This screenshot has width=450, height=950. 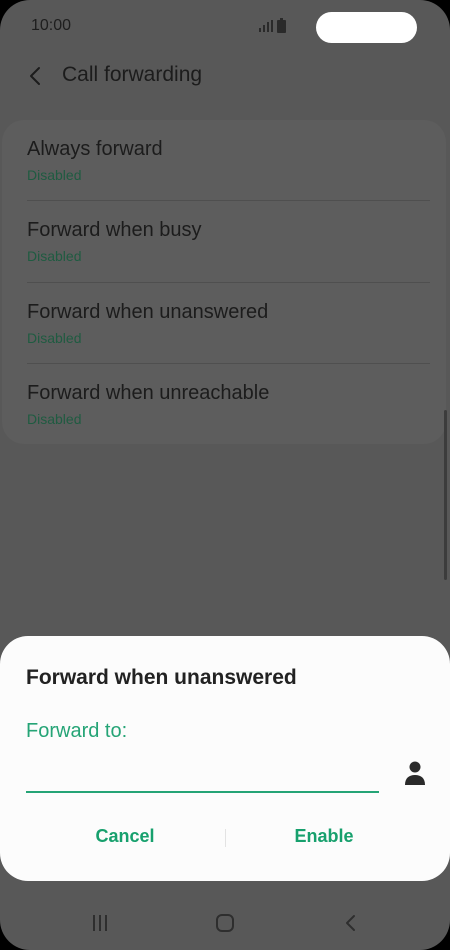 I want to click on navigation-bar, so click(x=225, y=922).